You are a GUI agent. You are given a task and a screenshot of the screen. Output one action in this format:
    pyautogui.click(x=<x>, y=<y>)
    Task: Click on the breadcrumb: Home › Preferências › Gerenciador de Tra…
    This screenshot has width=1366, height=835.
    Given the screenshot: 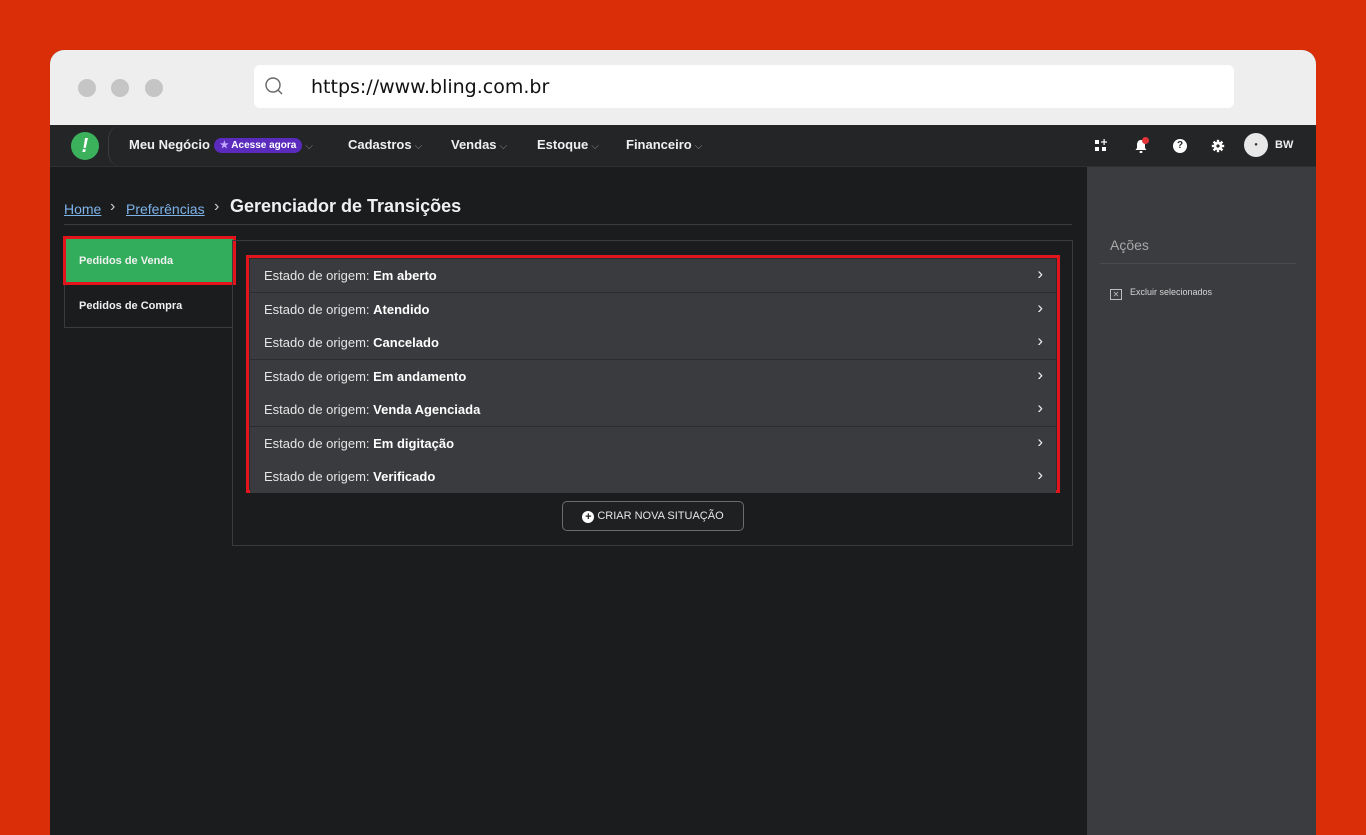 What is the action you would take?
    pyautogui.click(x=568, y=210)
    